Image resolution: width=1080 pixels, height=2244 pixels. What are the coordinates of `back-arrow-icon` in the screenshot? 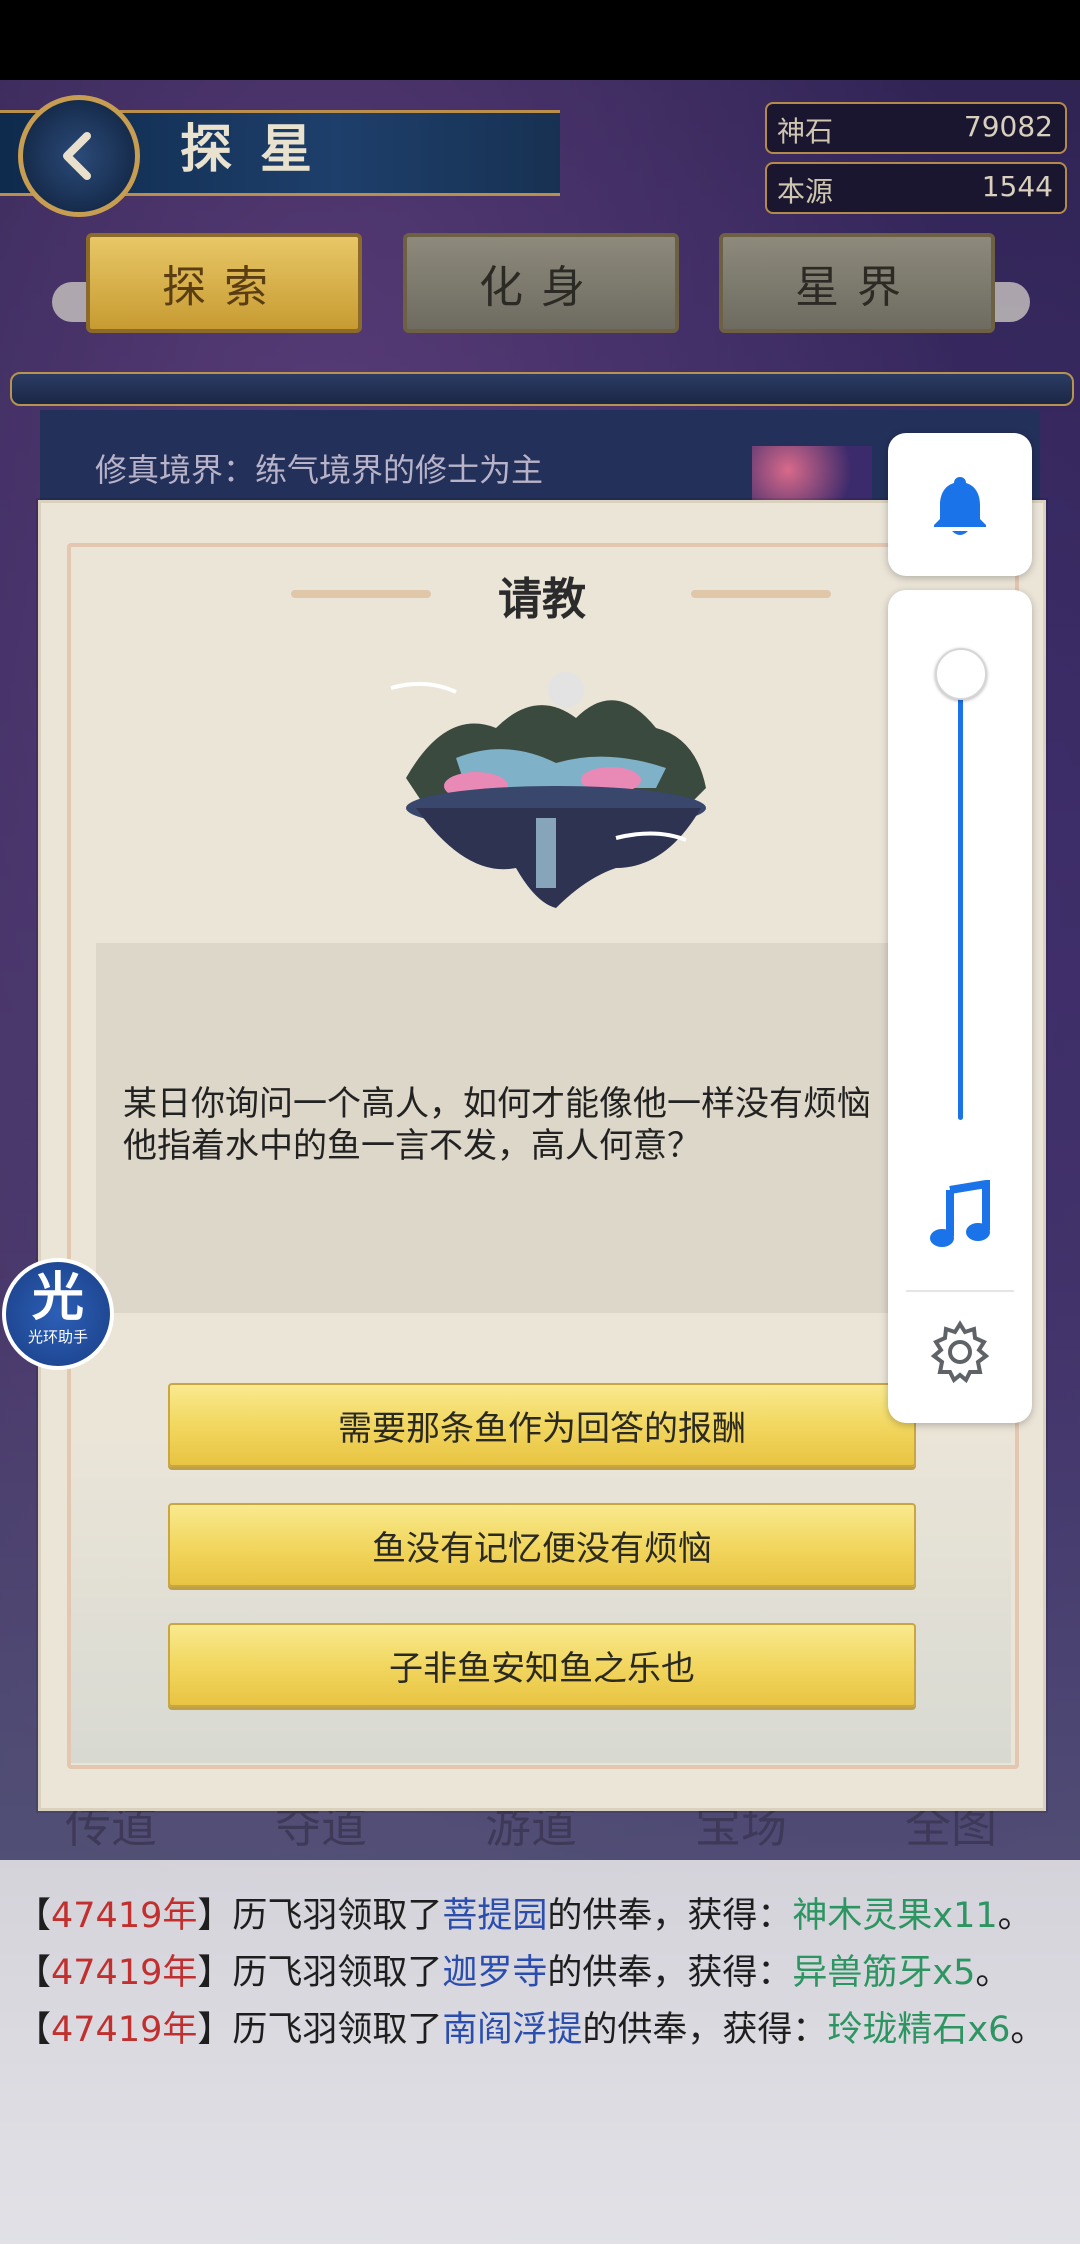 It's located at (77, 156).